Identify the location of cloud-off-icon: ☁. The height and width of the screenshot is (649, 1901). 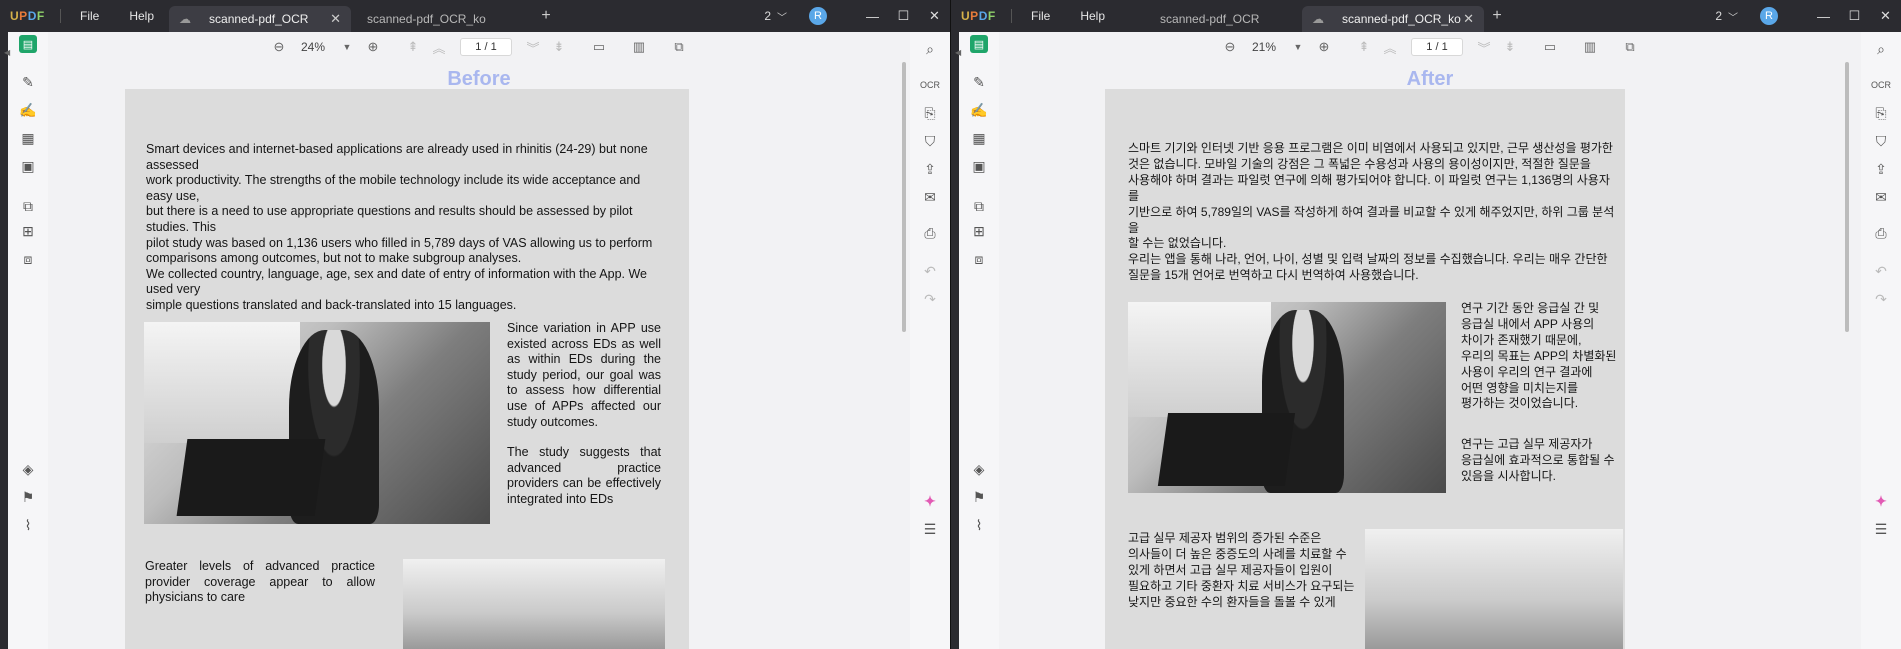
(185, 19).